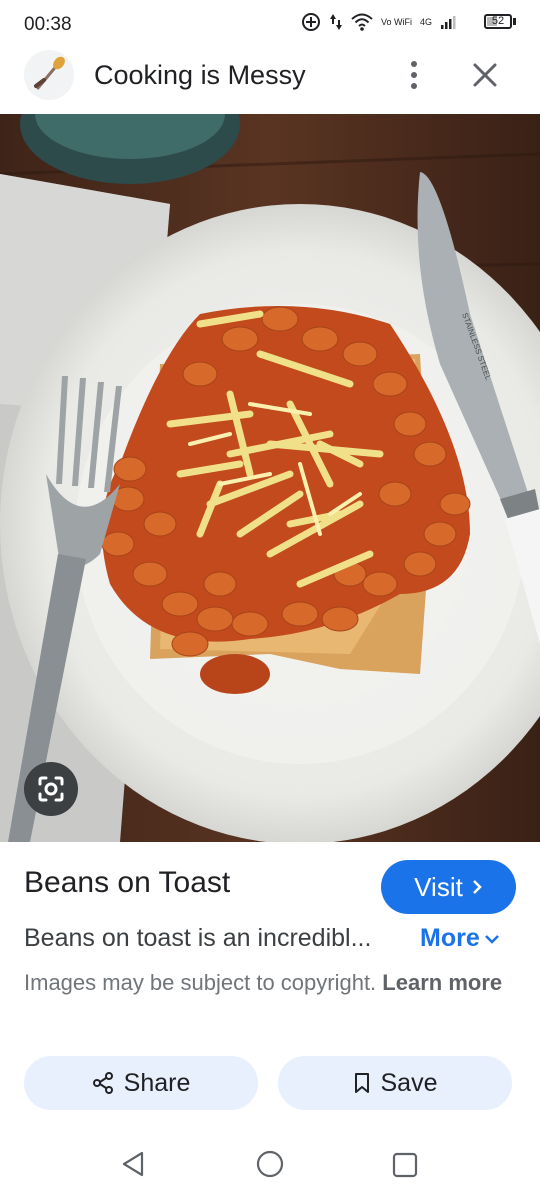 The image size is (540, 1200). I want to click on status-bar: 00:38 Vo WiFi 4G 52, so click(270, 20).